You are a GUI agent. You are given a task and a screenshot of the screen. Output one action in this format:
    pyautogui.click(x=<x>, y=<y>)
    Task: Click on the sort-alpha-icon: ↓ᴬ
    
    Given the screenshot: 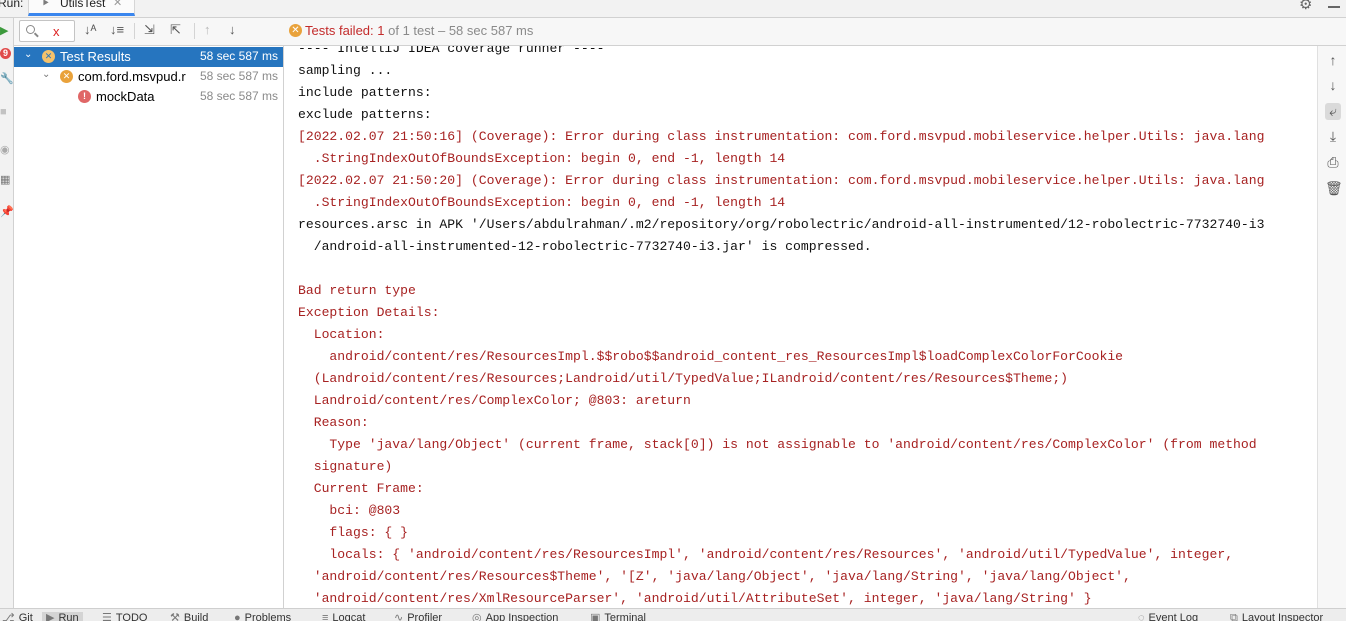 What is the action you would take?
    pyautogui.click(x=90, y=29)
    